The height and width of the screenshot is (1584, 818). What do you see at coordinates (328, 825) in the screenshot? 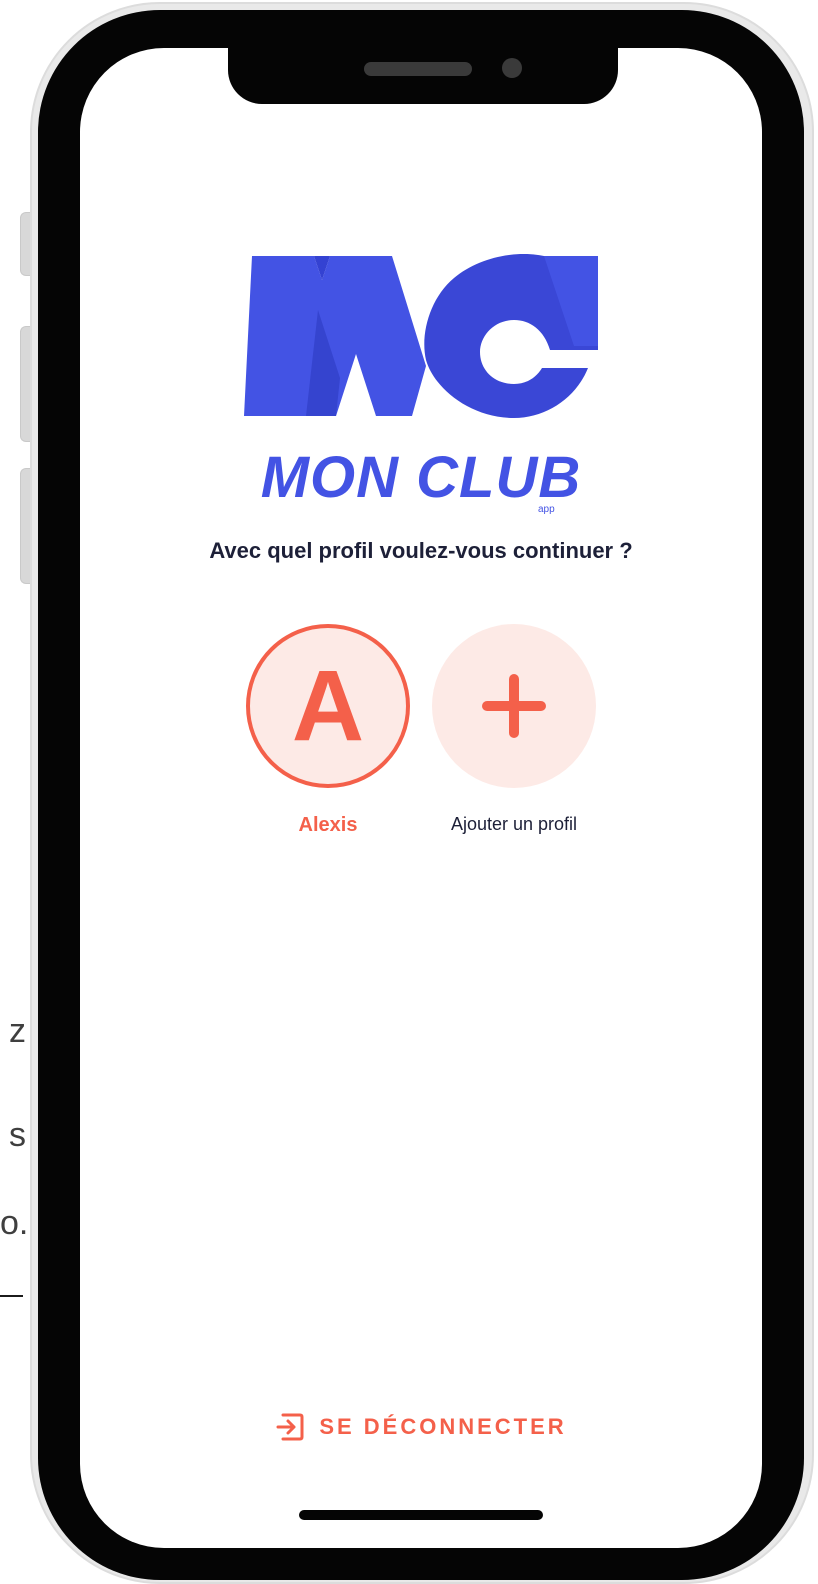
I see `profile-name: Alexis` at bounding box center [328, 825].